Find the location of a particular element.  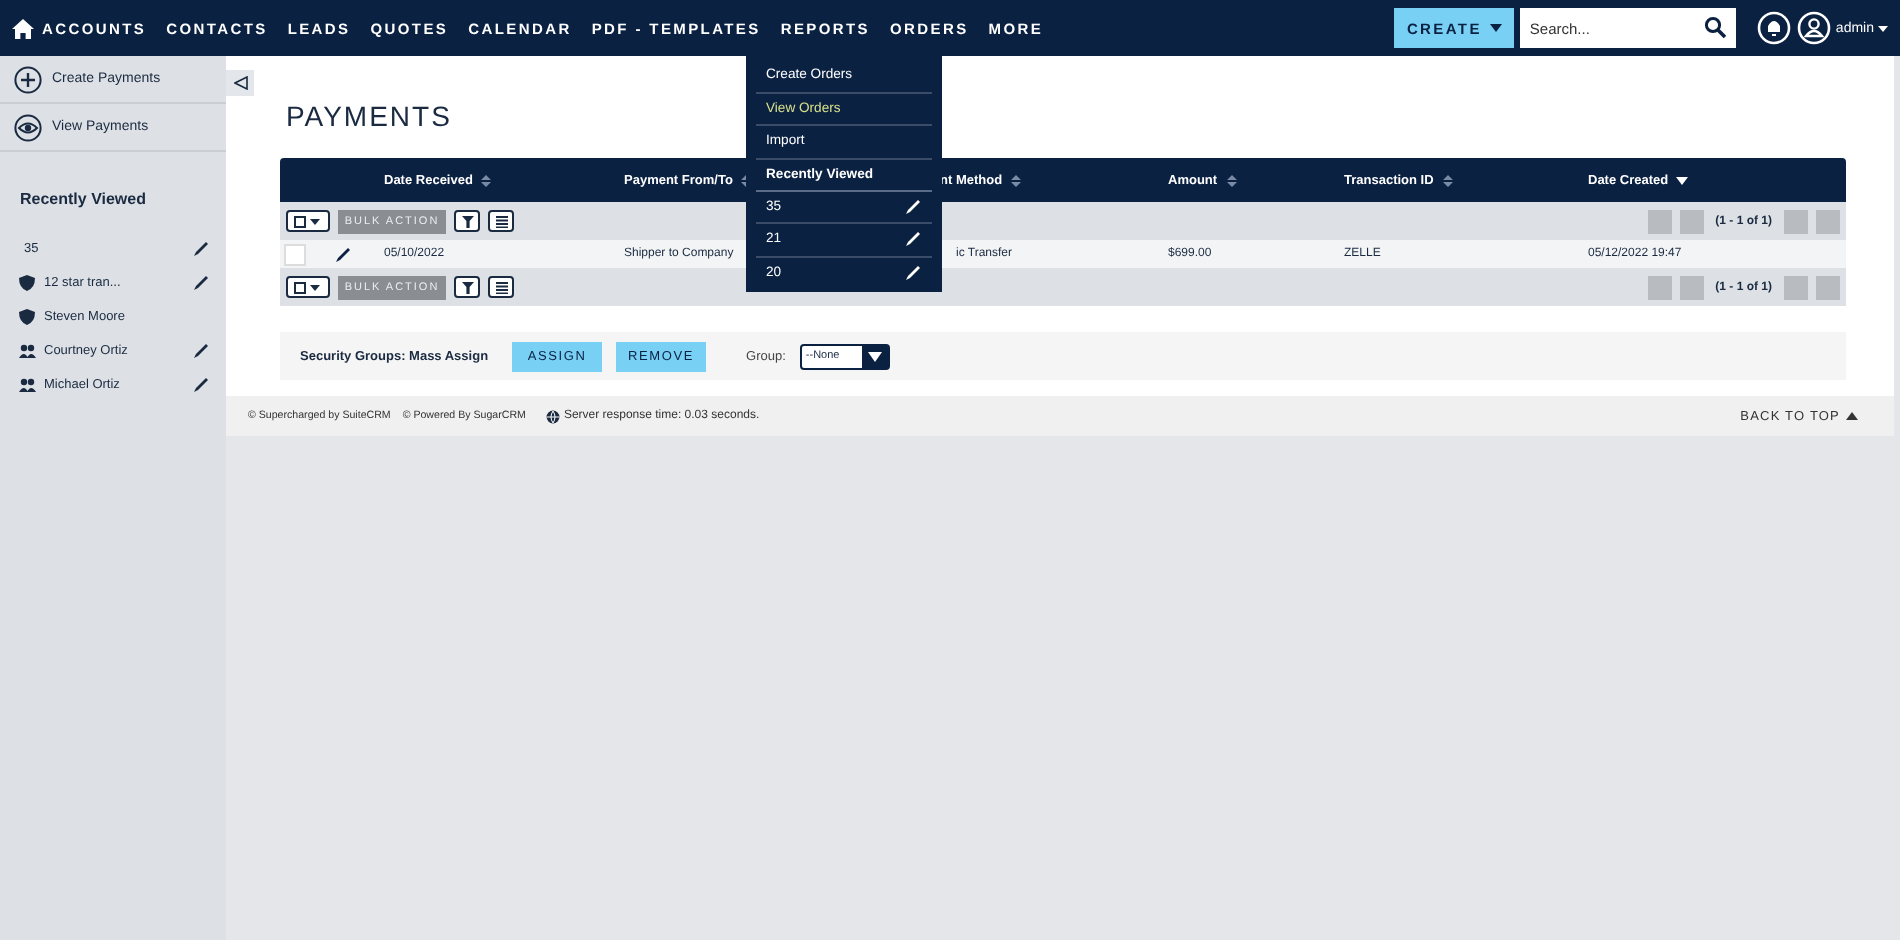

collapse-icon is located at coordinates (240, 83).